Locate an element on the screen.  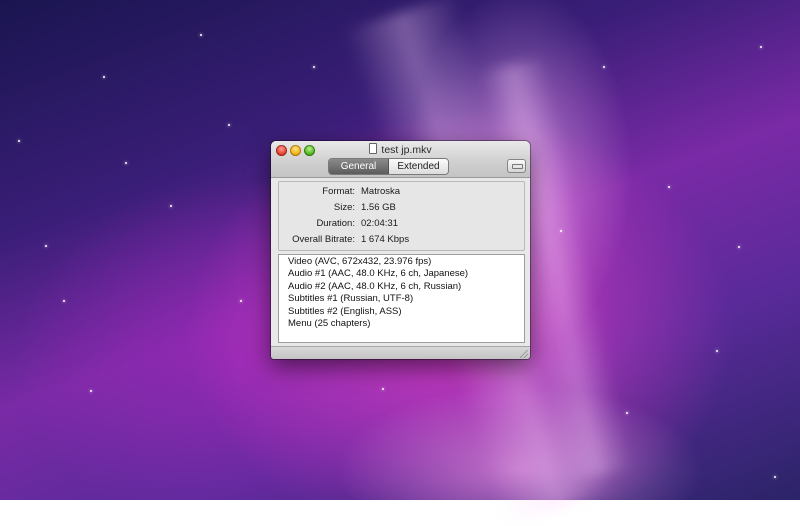
view-segmented-control: General Extended is located at coordinates (388, 166).